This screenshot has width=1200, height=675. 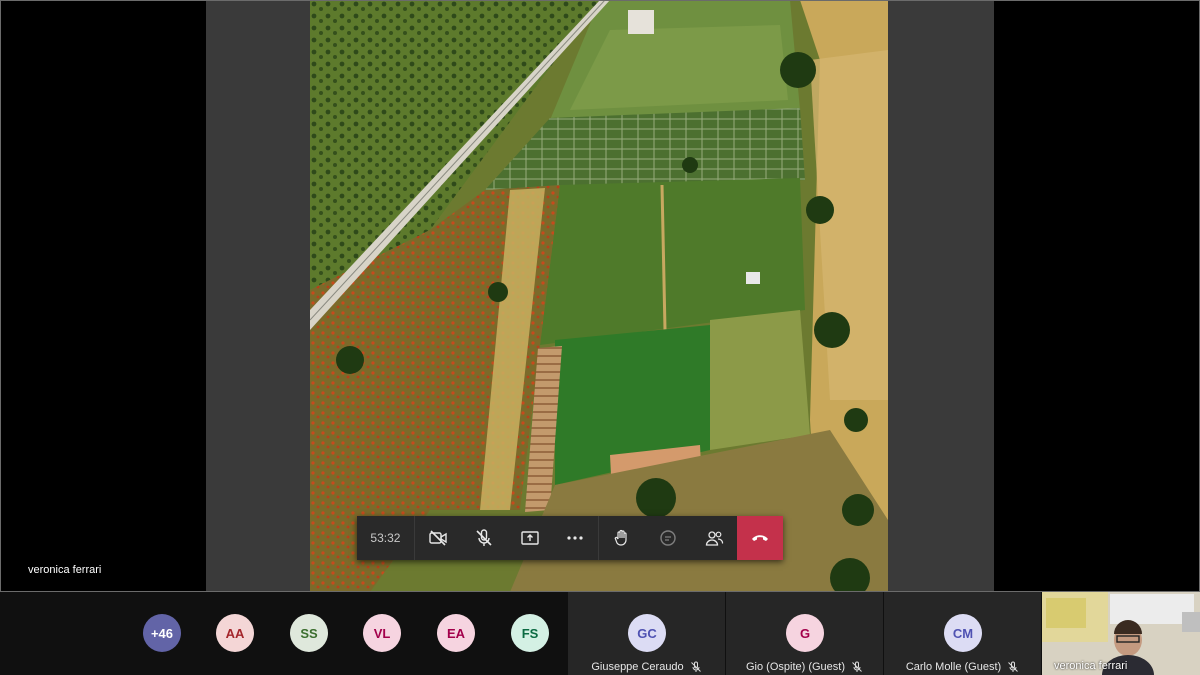 I want to click on participant-tile-g: G Gio (Ospite) (Guest), so click(x=804, y=633).